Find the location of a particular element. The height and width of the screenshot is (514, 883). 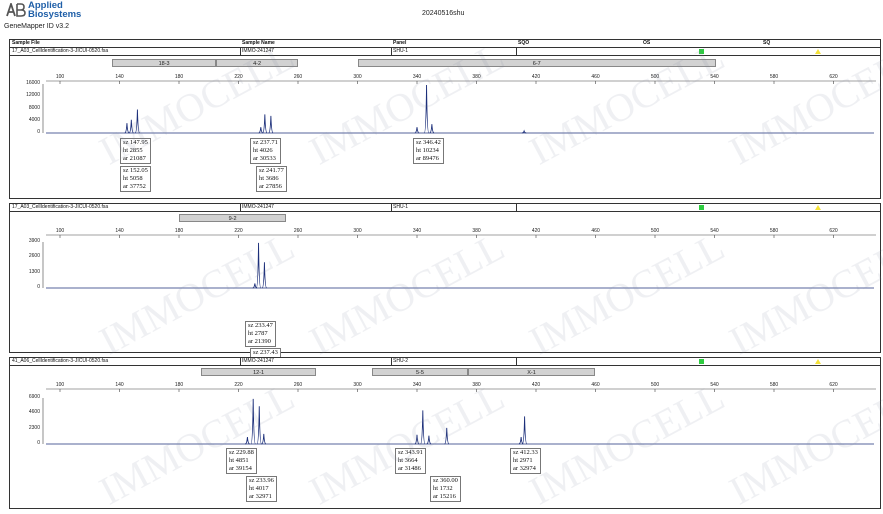

peak-area: ar 30533 is located at coordinates (264, 158).